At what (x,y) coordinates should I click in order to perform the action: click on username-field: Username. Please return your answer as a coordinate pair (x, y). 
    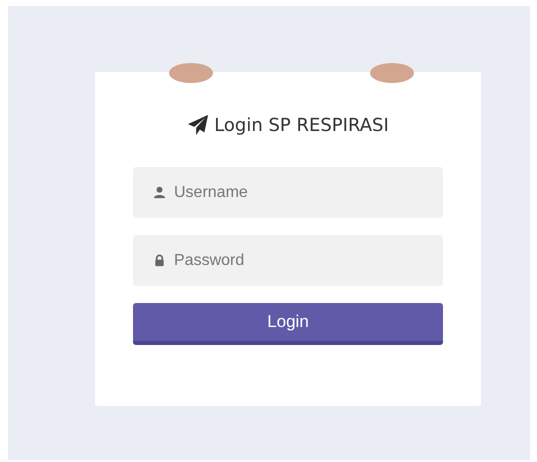
    Looking at the image, I should click on (288, 192).